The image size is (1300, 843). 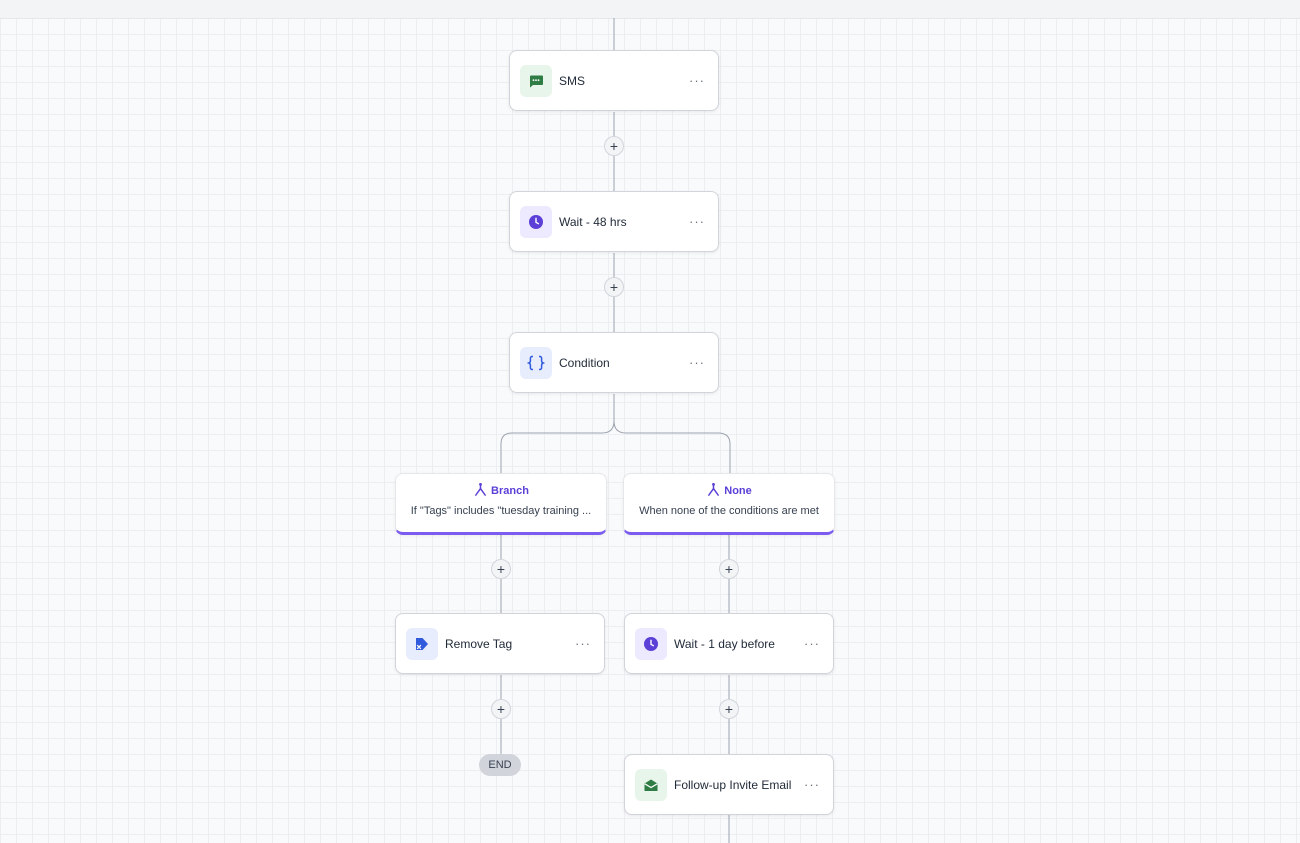 What do you see at coordinates (422, 643) in the screenshot?
I see `tag-remove-icon` at bounding box center [422, 643].